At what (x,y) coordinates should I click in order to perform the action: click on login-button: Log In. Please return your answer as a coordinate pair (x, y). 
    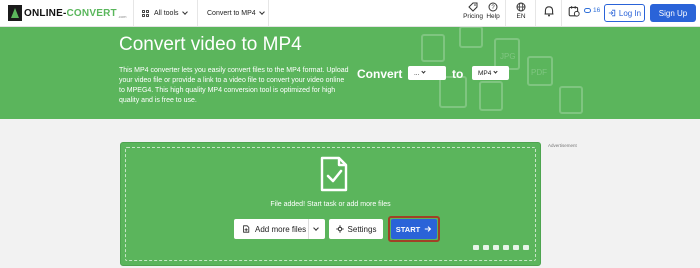
    Looking at the image, I should click on (624, 13).